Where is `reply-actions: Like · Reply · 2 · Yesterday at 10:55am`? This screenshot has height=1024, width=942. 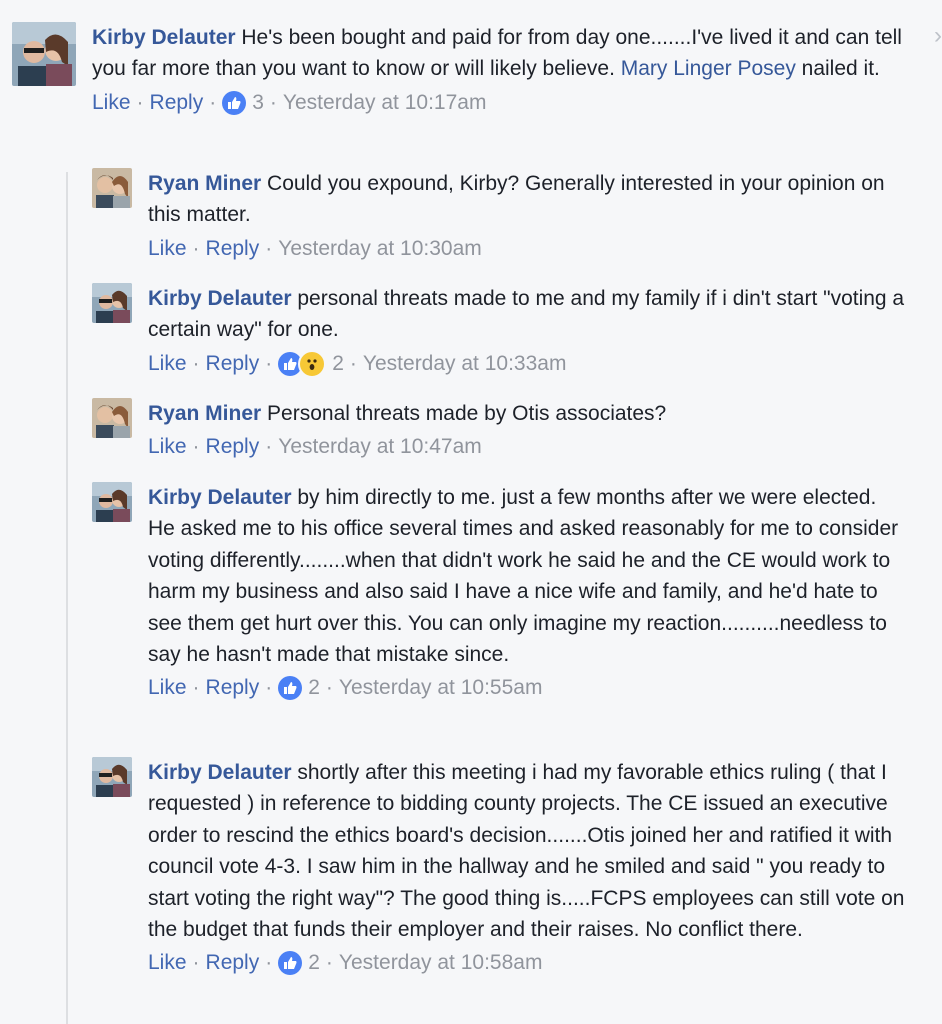
reply-actions: Like · Reply · 2 · Yesterday at 10:55am is located at coordinates (528, 688).